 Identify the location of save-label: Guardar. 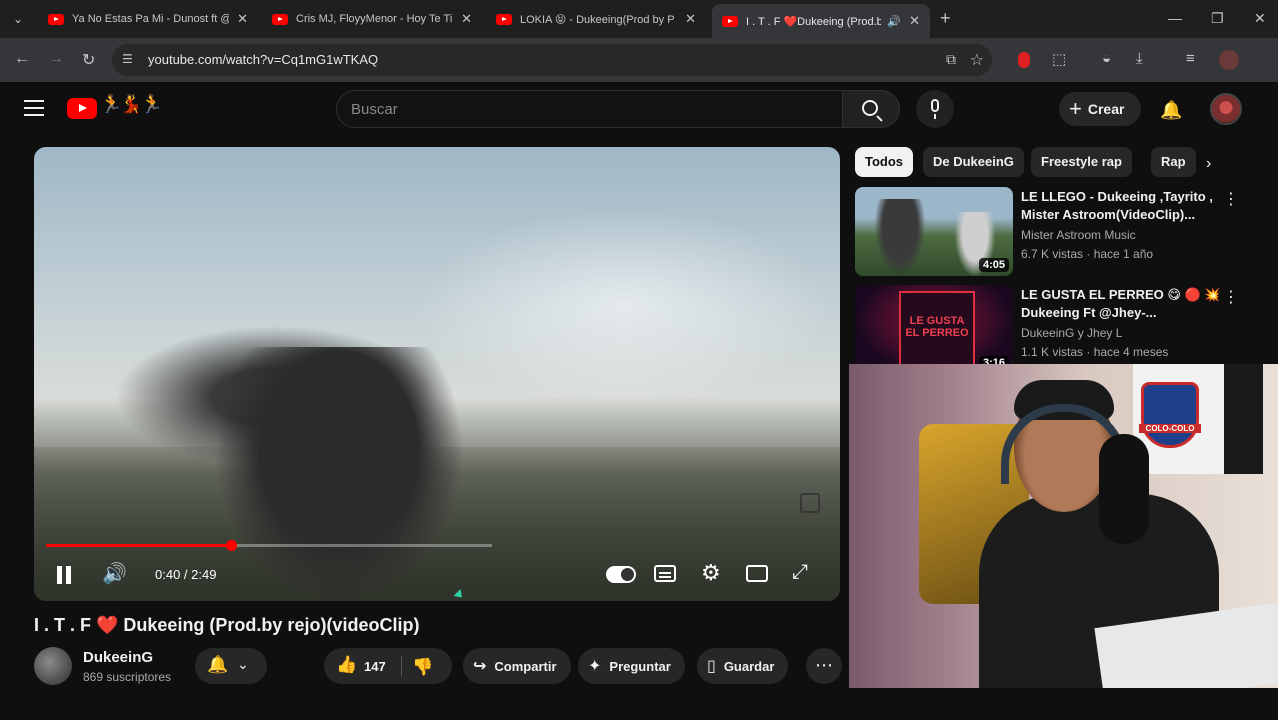
(749, 666).